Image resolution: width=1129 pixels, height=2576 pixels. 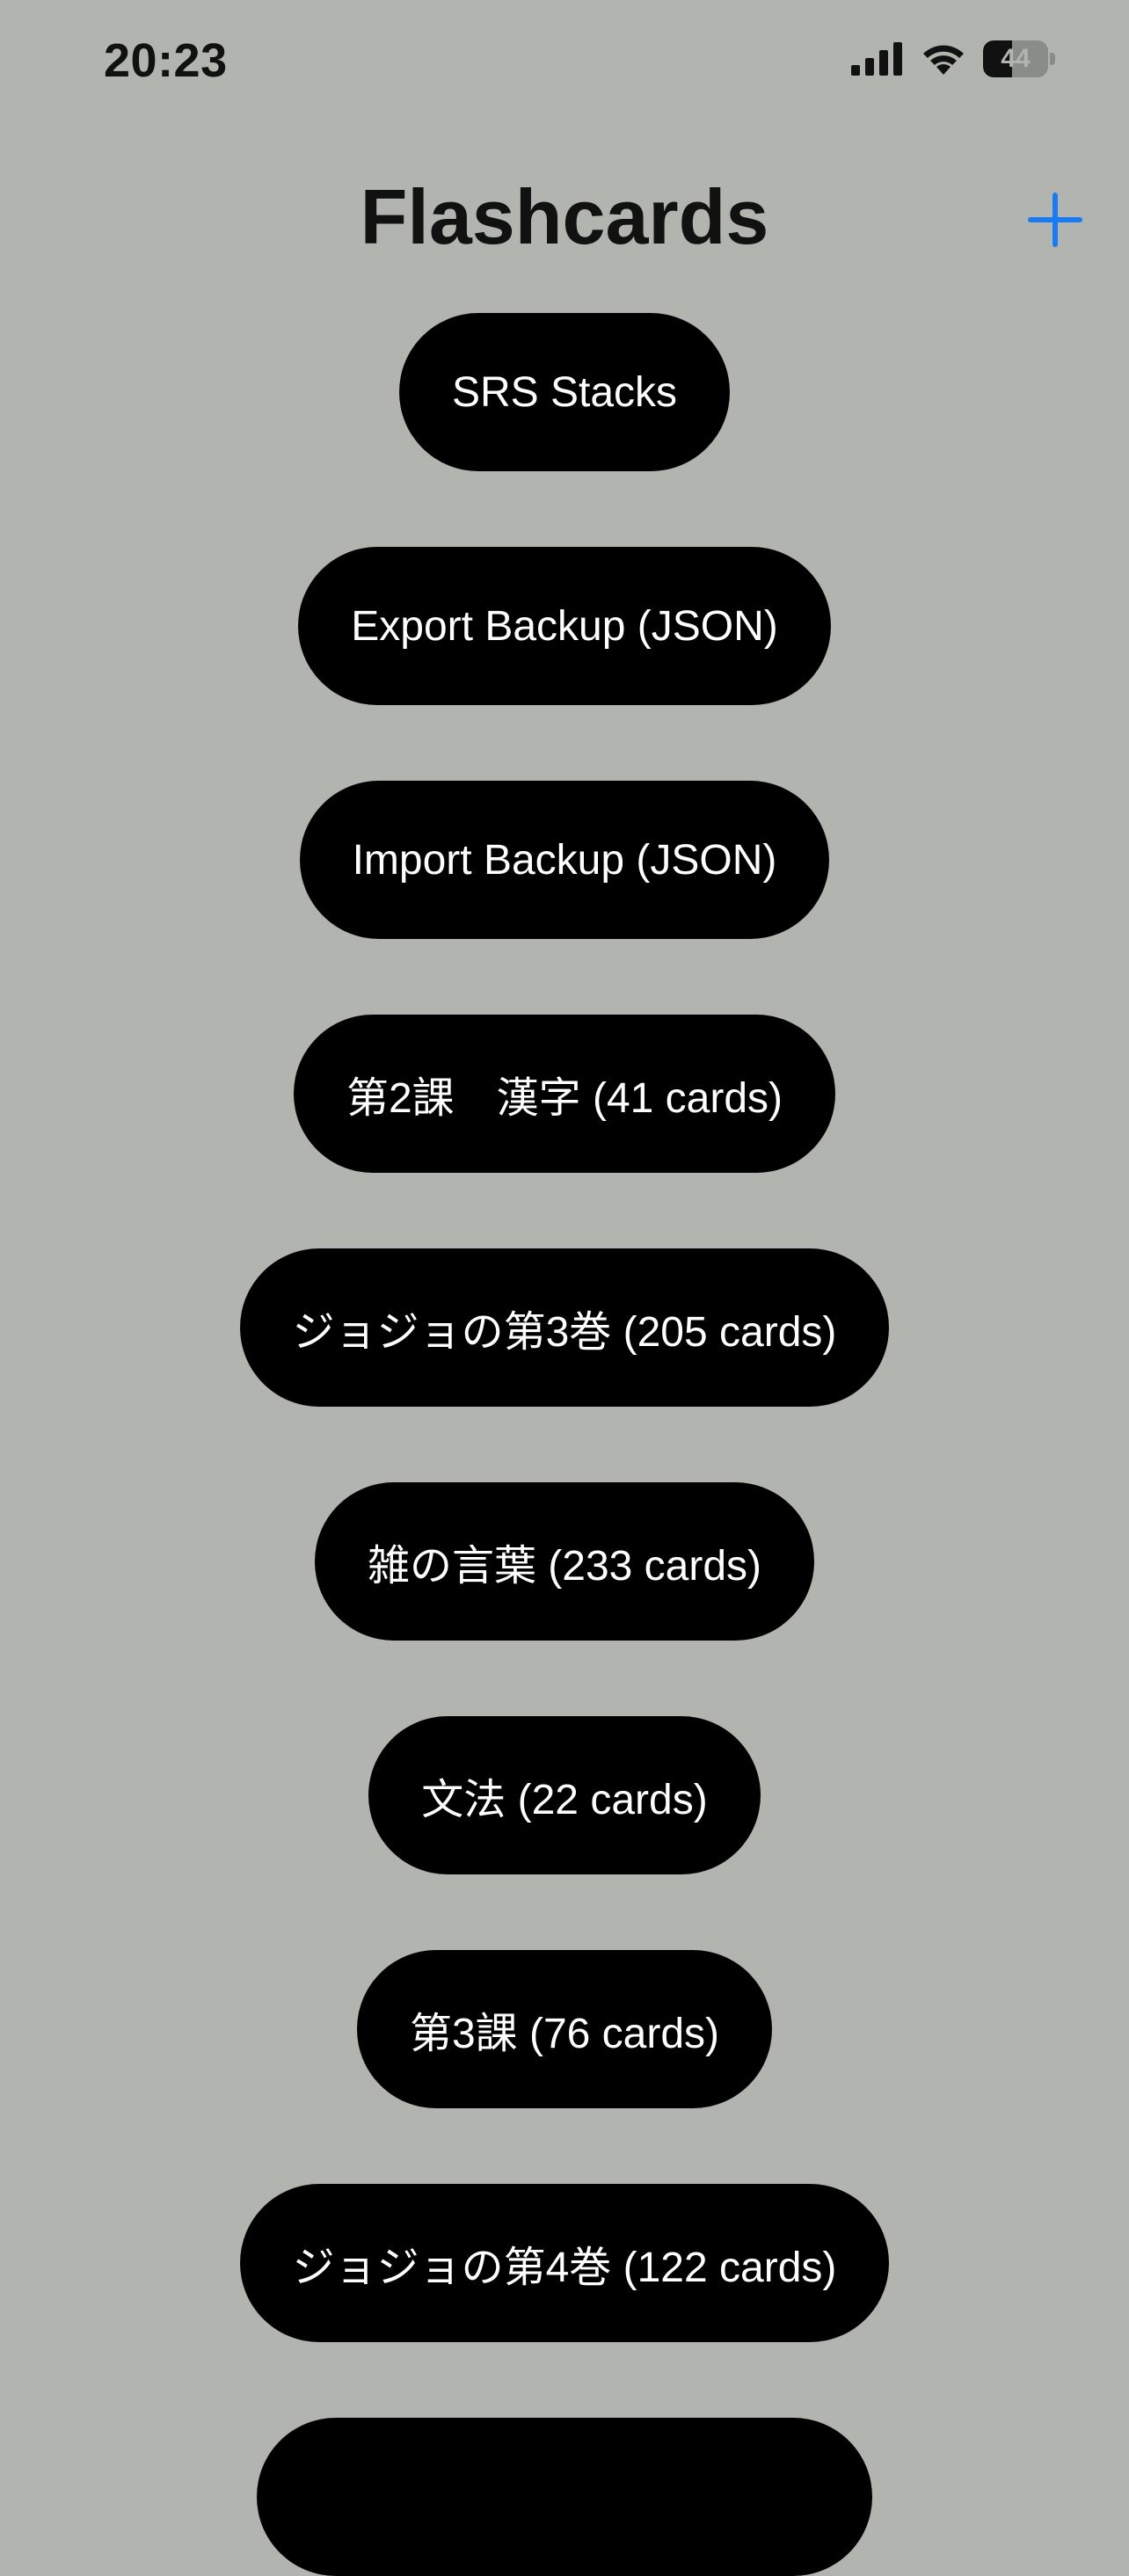 I want to click on deck-button: 雑の言葉 (233 cards), so click(x=564, y=1561).